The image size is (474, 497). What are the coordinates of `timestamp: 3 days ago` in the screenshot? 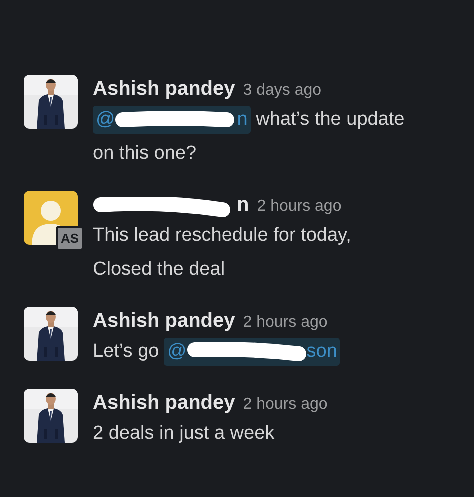 It's located at (282, 91).